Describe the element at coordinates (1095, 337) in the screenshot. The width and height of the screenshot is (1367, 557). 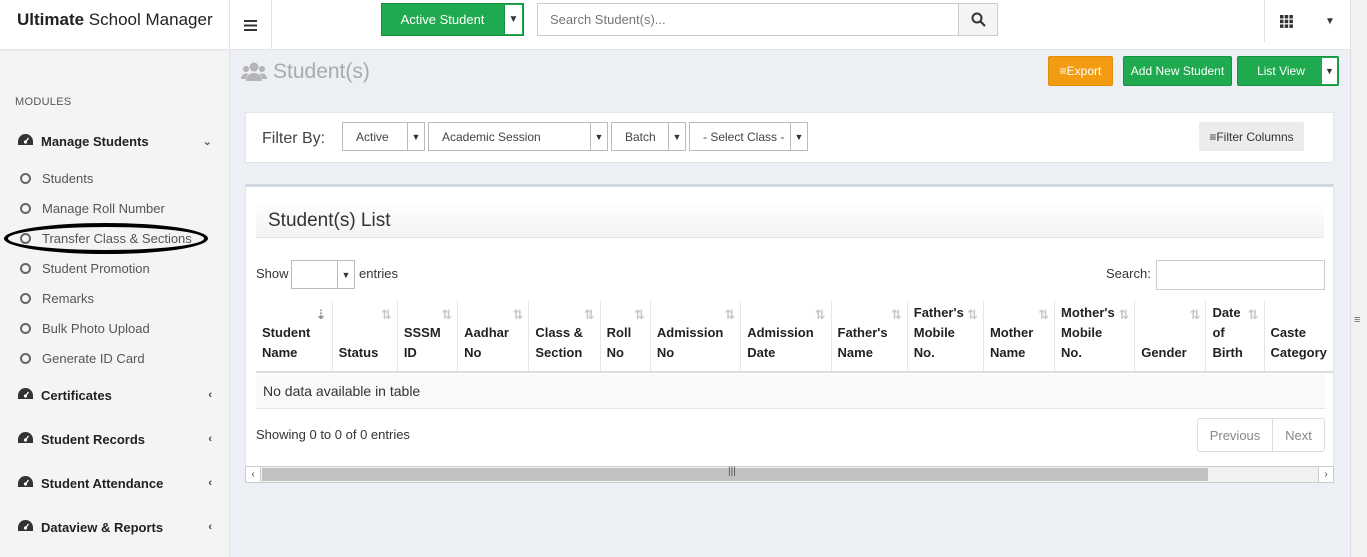
I see `column-header: ⇅ Mother's Mobile No.` at that location.